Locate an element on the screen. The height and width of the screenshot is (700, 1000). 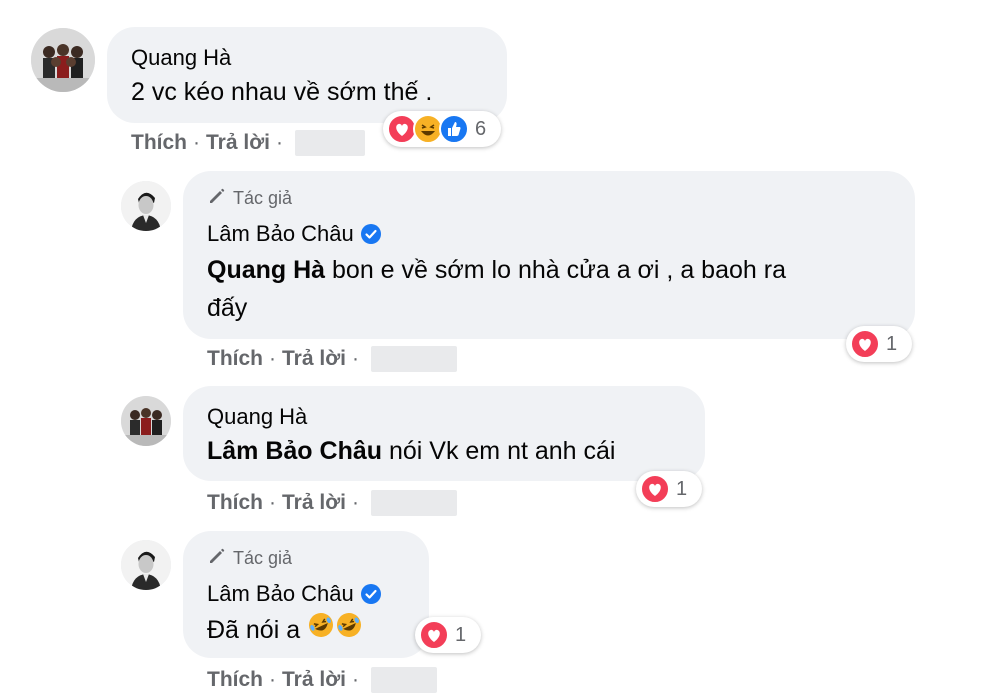
reaction-count: 6 is located at coordinates (481, 128).